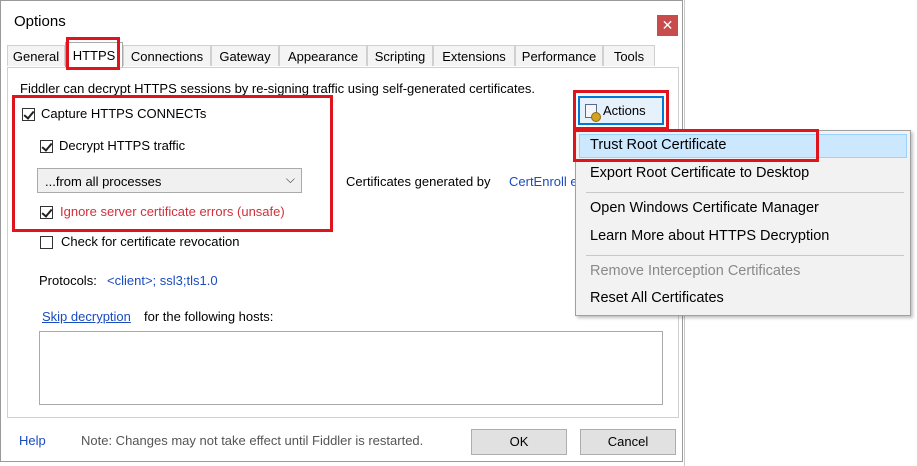 The image size is (917, 466). What do you see at coordinates (351, 368) in the screenshot?
I see `skip-hosts-textarea` at bounding box center [351, 368].